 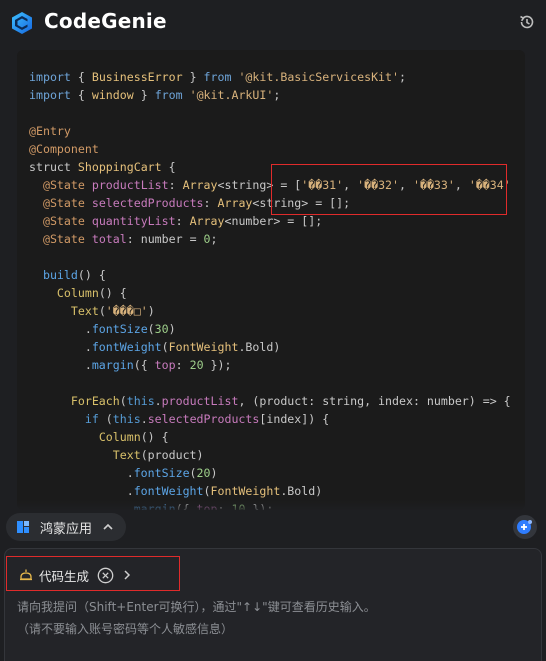 I want to click on close-circle-icon, so click(x=105, y=575).